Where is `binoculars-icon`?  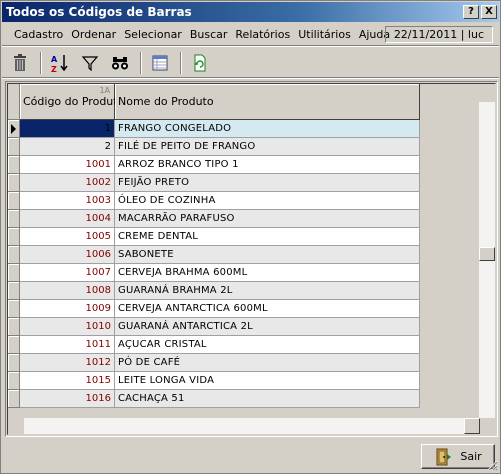
binoculars-icon is located at coordinates (120, 63).